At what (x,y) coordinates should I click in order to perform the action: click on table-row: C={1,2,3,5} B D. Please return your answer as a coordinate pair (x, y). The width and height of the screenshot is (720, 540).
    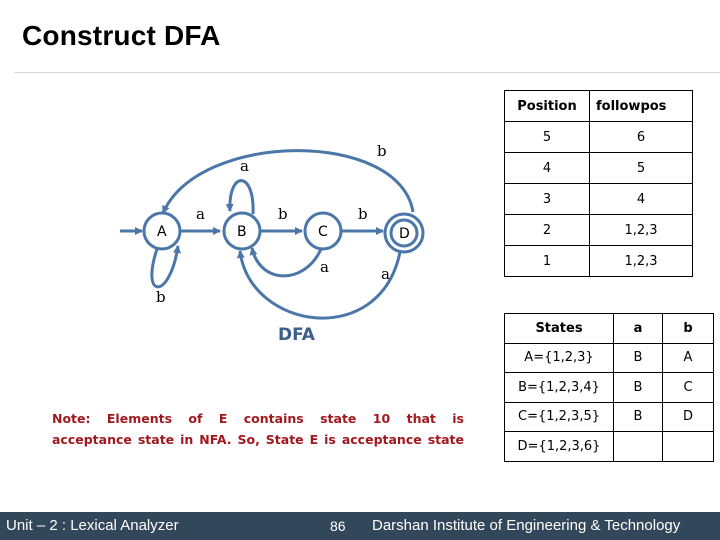
    Looking at the image, I should click on (609, 416).